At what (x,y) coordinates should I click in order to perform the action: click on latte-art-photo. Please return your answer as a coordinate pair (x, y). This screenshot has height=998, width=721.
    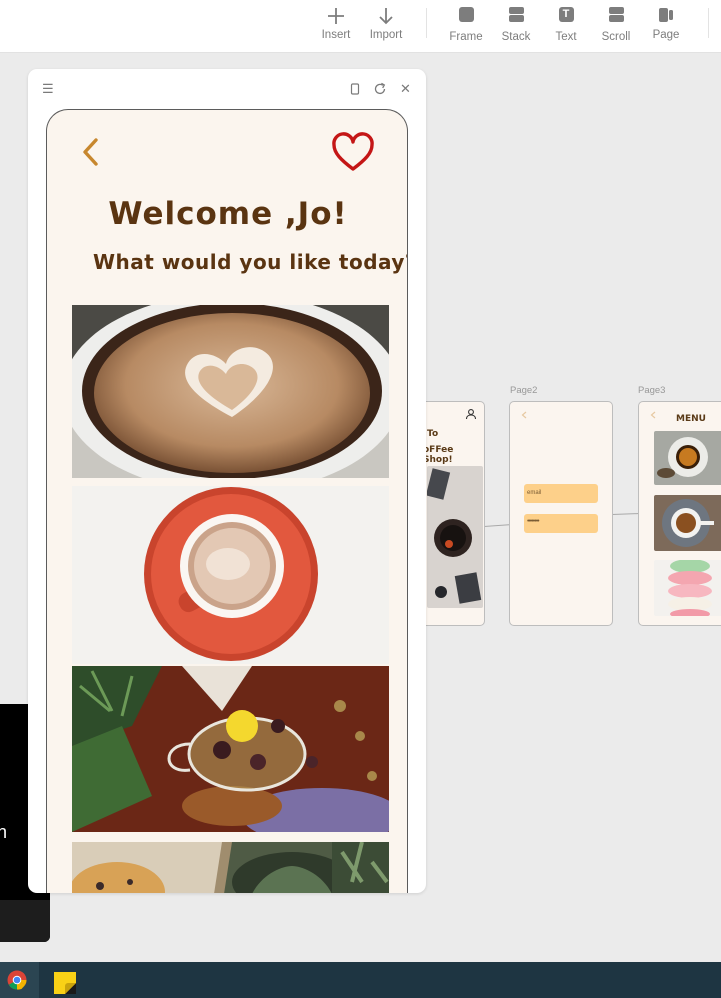
    Looking at the image, I should click on (230, 391).